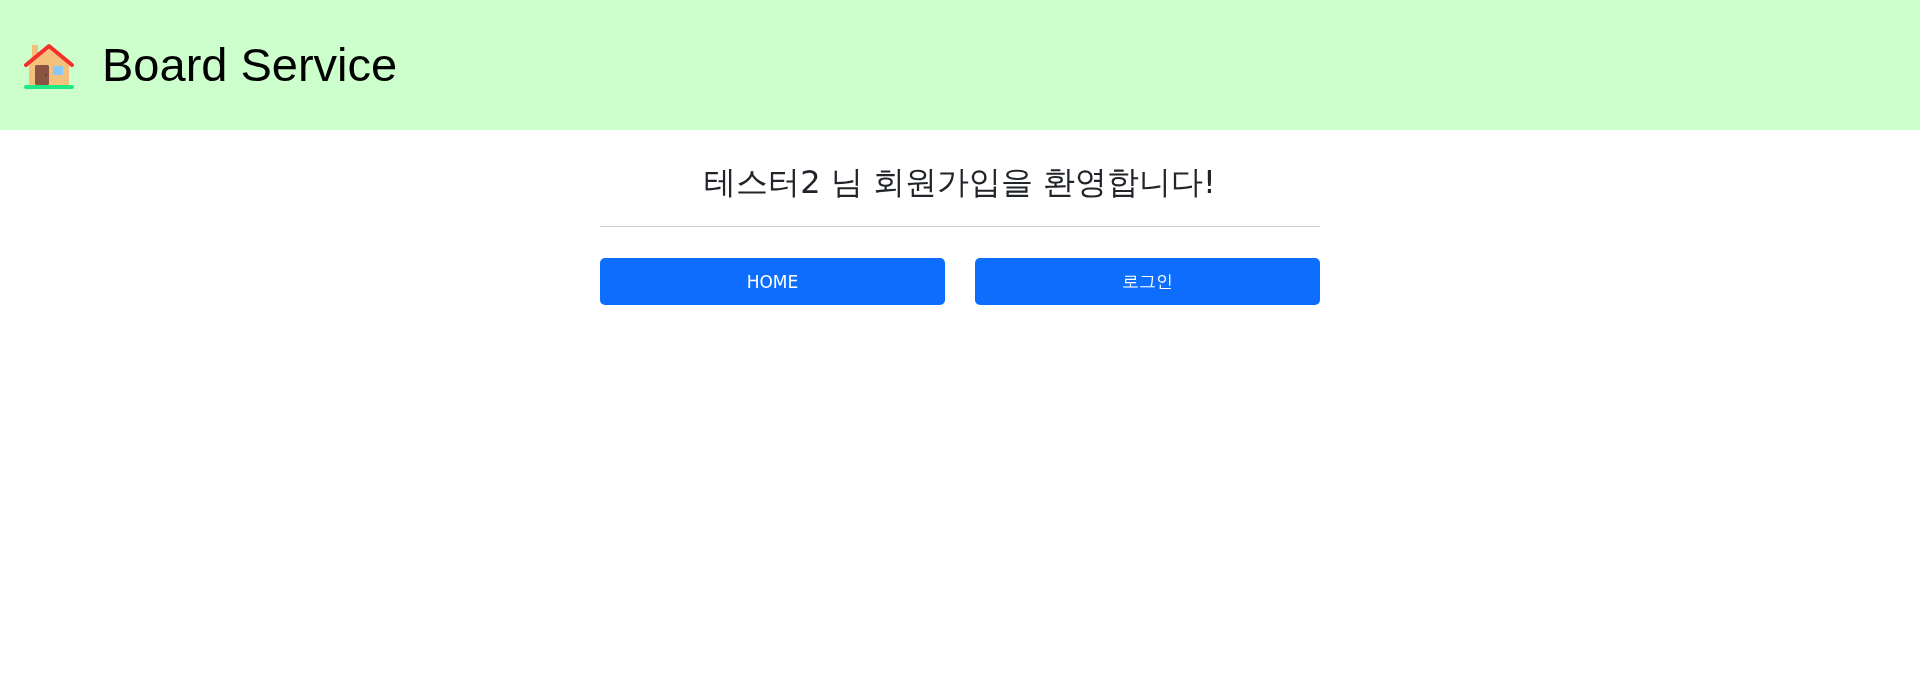 This screenshot has width=1920, height=676. Describe the element at coordinates (772, 281) in the screenshot. I see `home-button: HOME` at that location.